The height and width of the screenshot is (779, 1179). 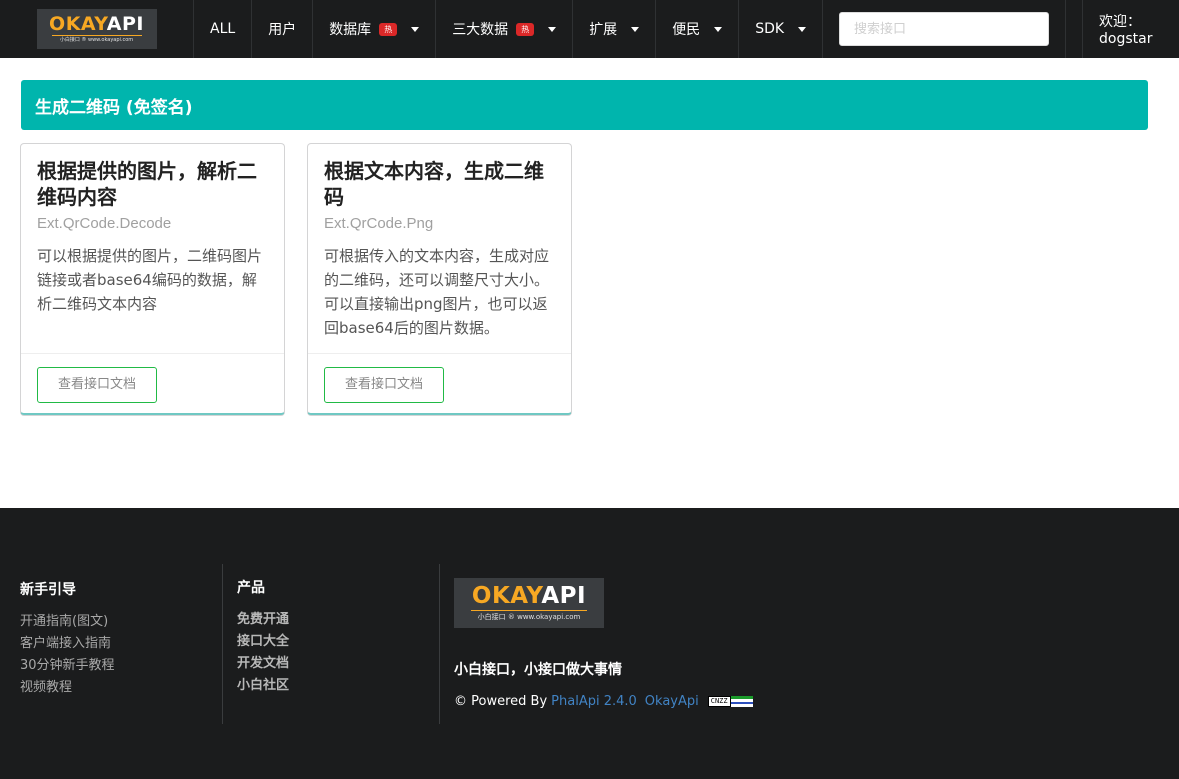 I want to click on nav-item-database: 数据库 热, so click(x=375, y=29).